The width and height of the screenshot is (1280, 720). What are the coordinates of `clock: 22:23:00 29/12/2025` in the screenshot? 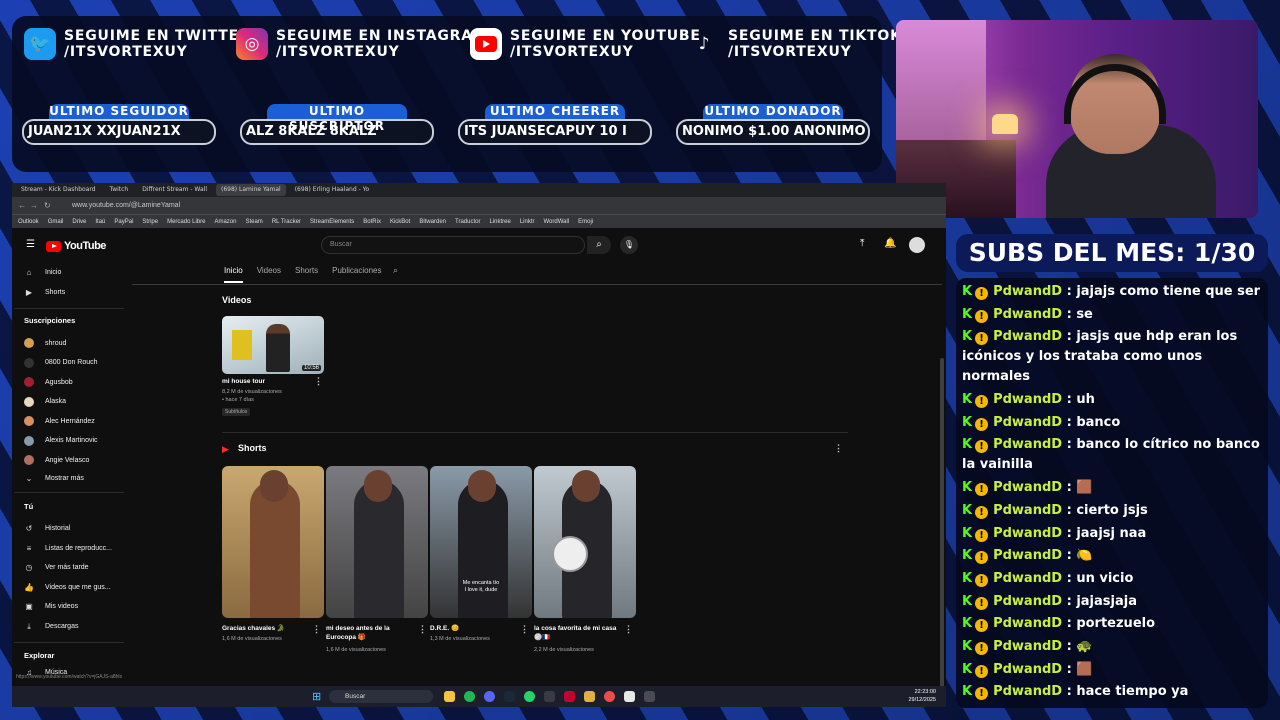 It's located at (922, 696).